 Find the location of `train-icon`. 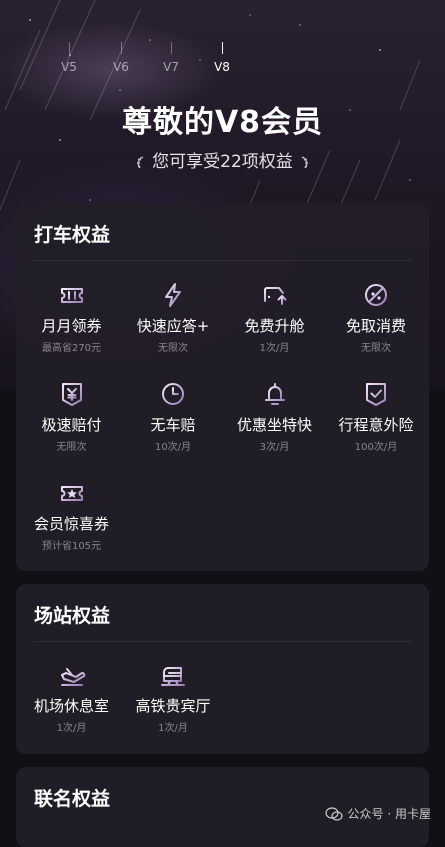

train-icon is located at coordinates (173, 676).